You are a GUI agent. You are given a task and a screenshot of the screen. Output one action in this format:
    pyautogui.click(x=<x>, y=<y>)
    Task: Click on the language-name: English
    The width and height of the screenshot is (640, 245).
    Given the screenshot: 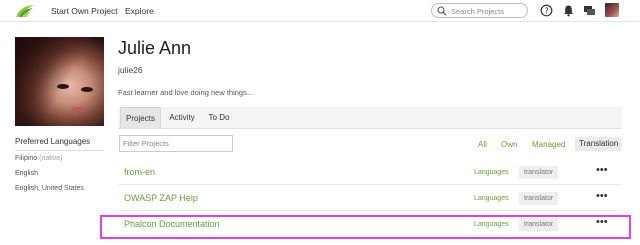 What is the action you would take?
    pyautogui.click(x=26, y=173)
    